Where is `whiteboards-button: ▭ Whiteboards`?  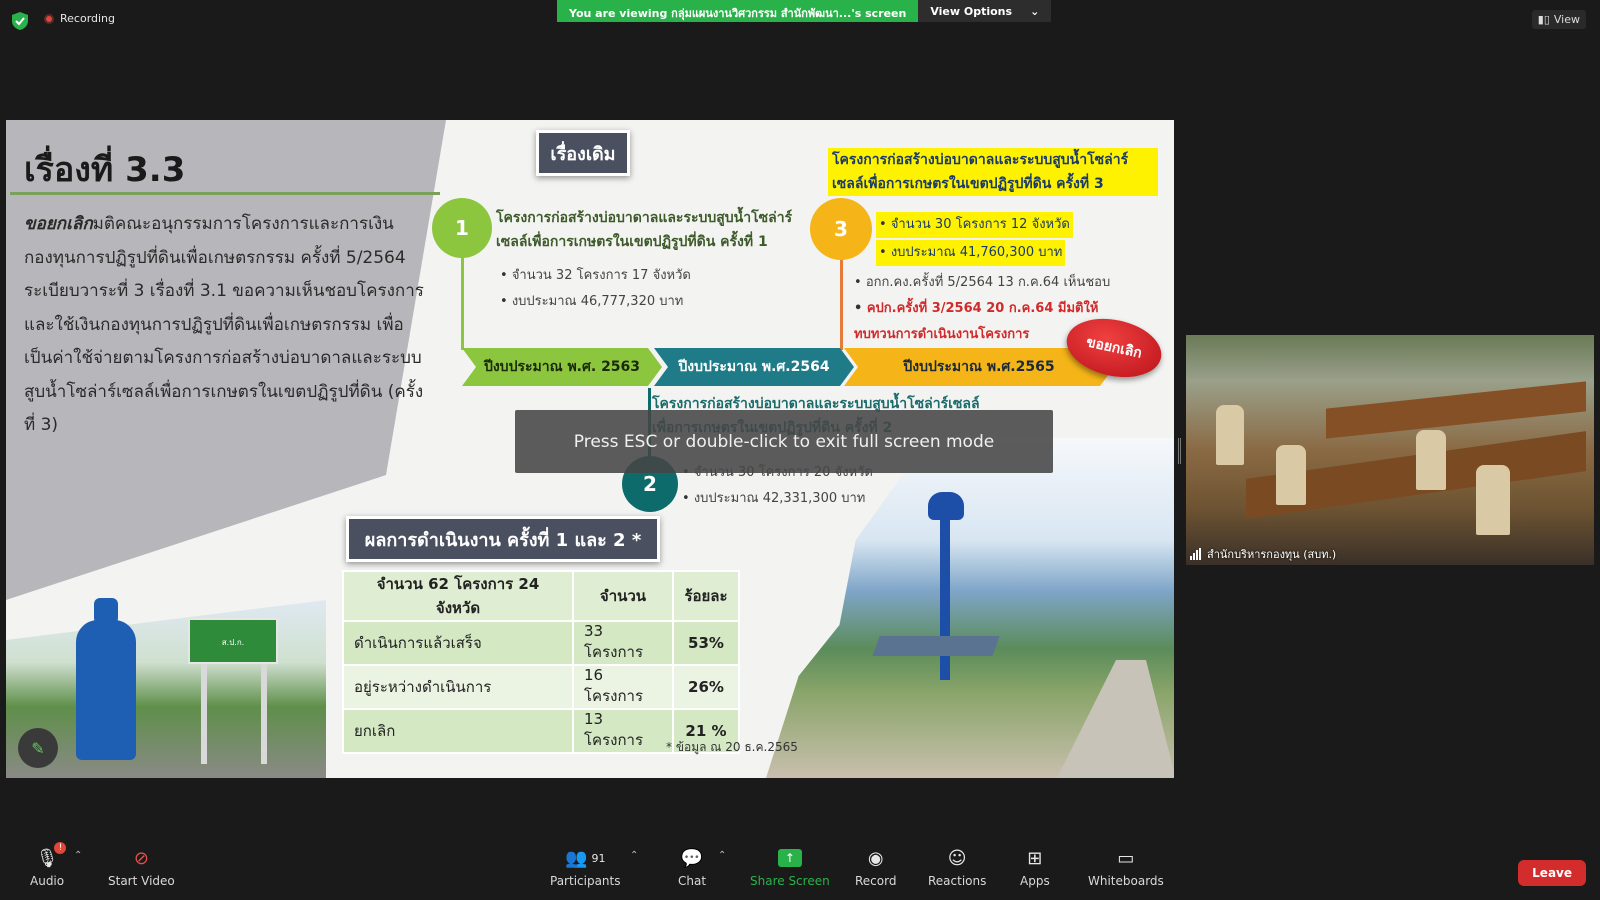 whiteboards-button: ▭ Whiteboards is located at coordinates (1126, 867).